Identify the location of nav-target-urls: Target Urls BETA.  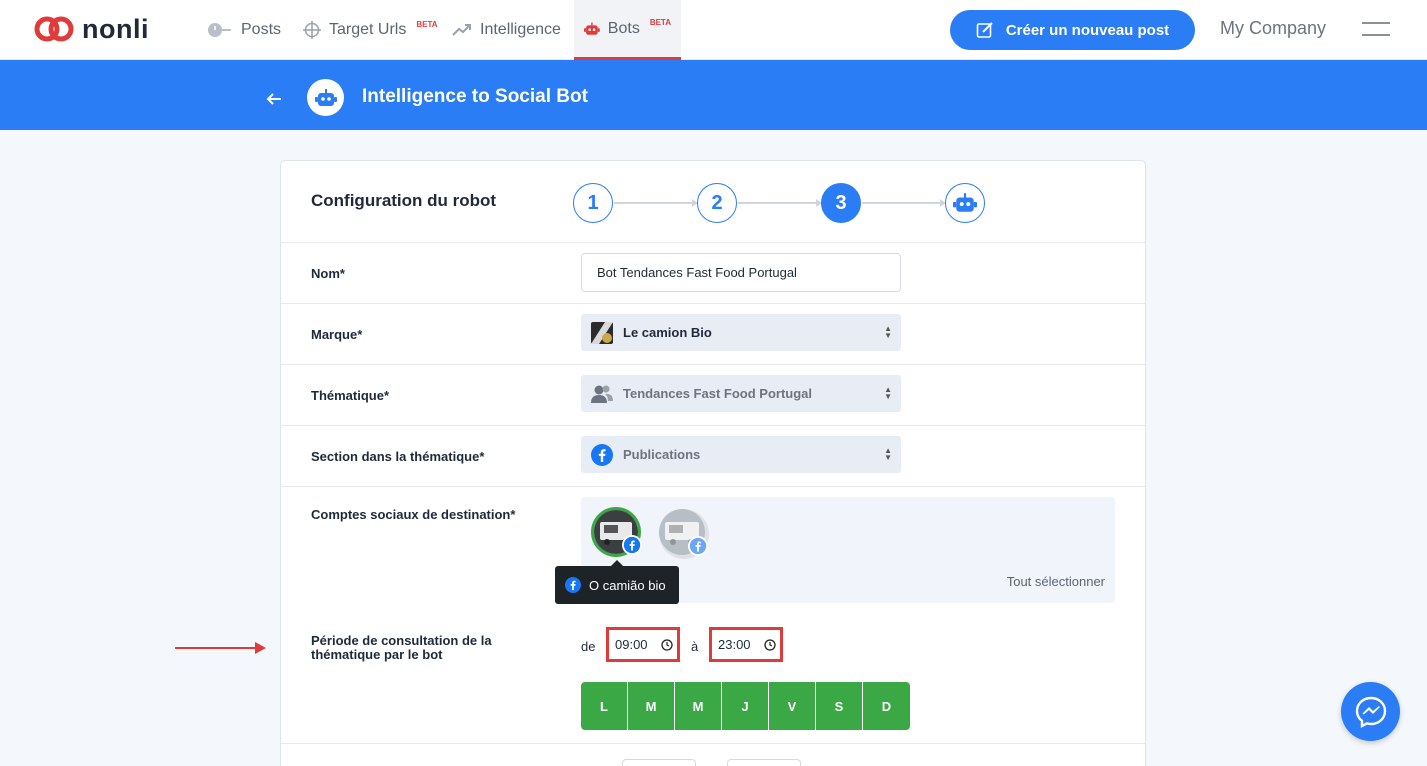
(370, 30).